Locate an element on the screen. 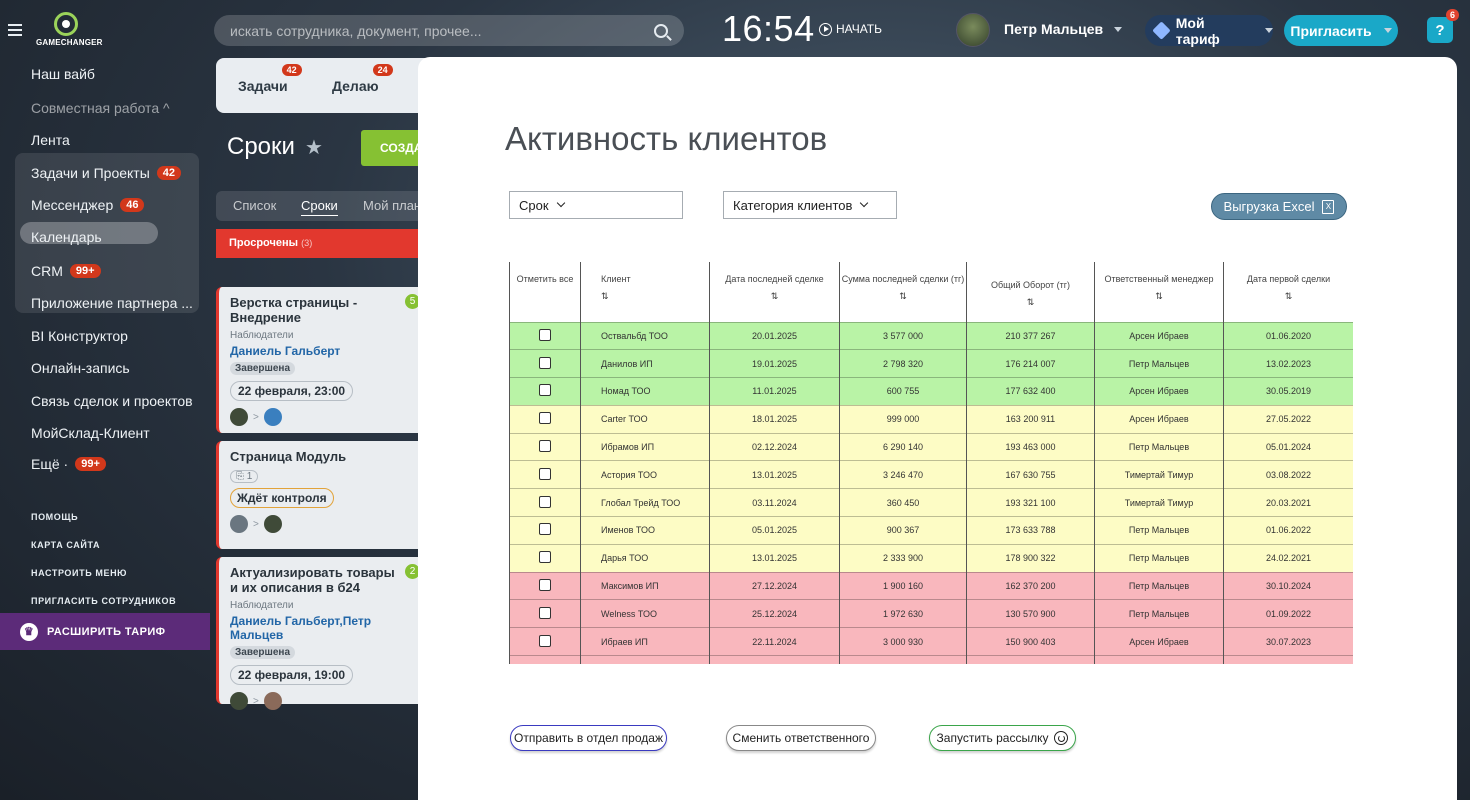  help-button: ? 6 is located at coordinates (1443, 26).